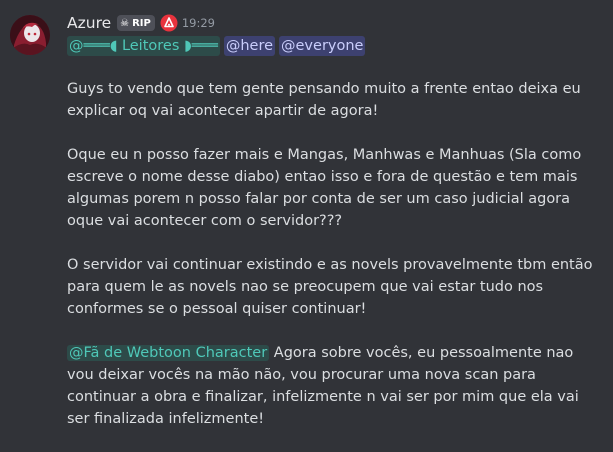 The width and height of the screenshot is (613, 452). What do you see at coordinates (198, 23) in the screenshot?
I see `timestamp: 19:29` at bounding box center [198, 23].